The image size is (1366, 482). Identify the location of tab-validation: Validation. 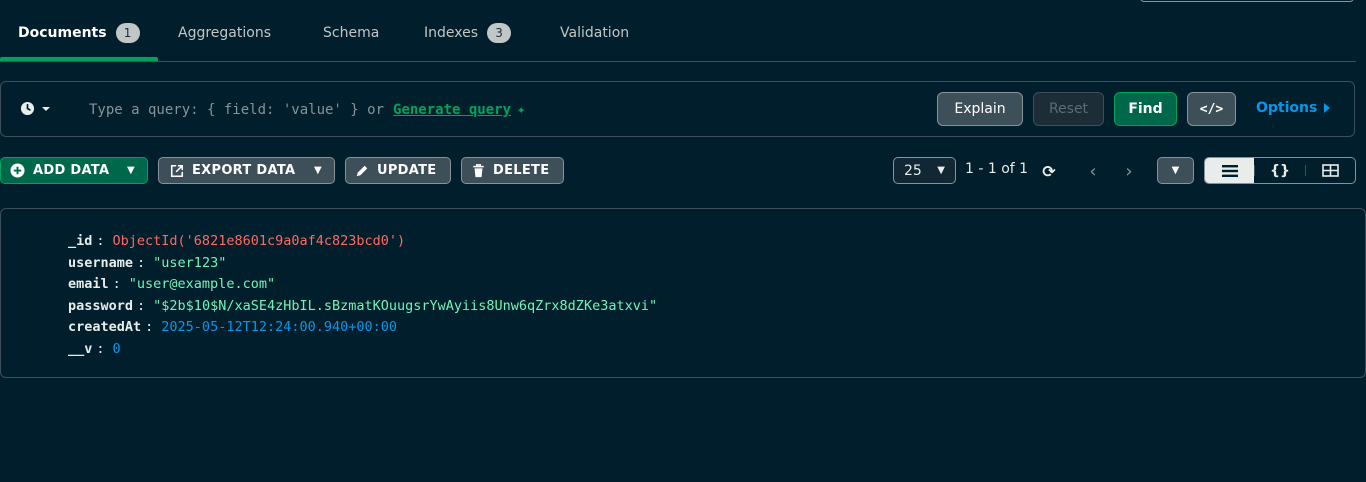
(594, 33).